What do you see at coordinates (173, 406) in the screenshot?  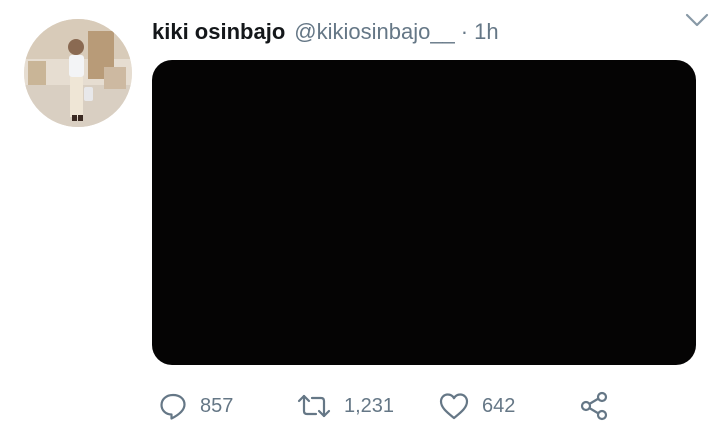 I see `comment-icon` at bounding box center [173, 406].